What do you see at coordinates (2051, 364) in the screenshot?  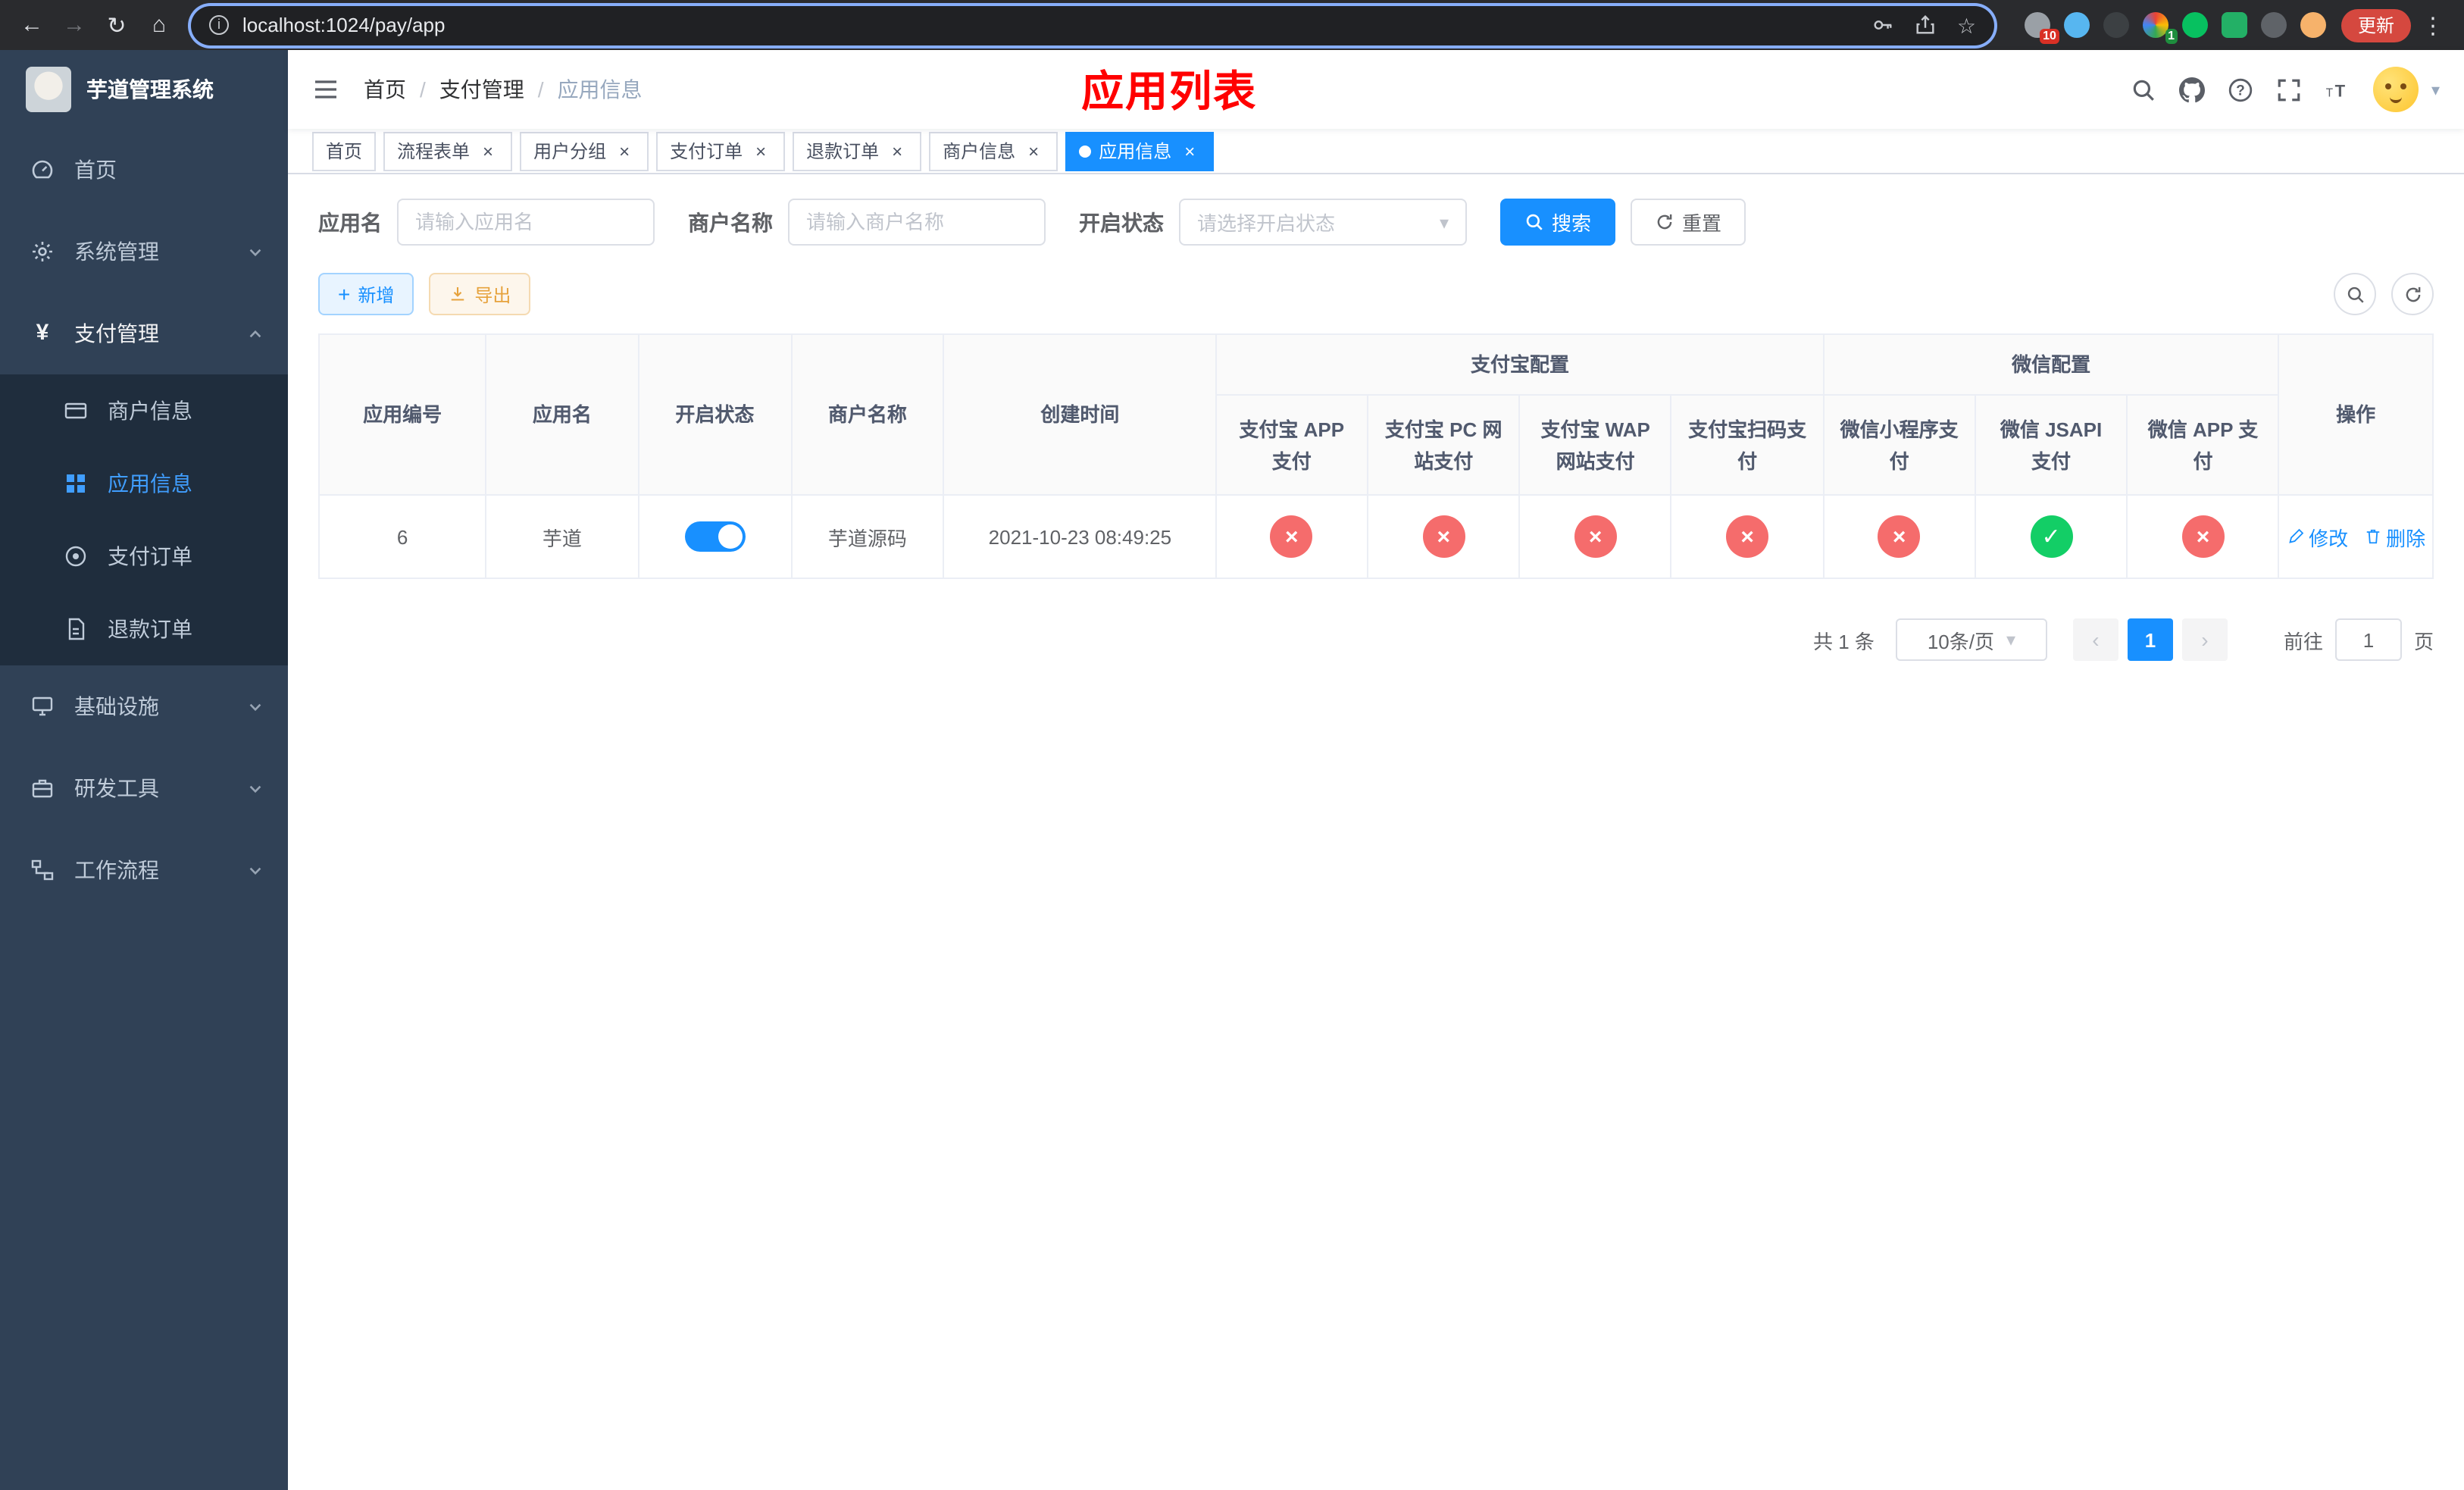 I see `col-group-wechat: 微信配置` at bounding box center [2051, 364].